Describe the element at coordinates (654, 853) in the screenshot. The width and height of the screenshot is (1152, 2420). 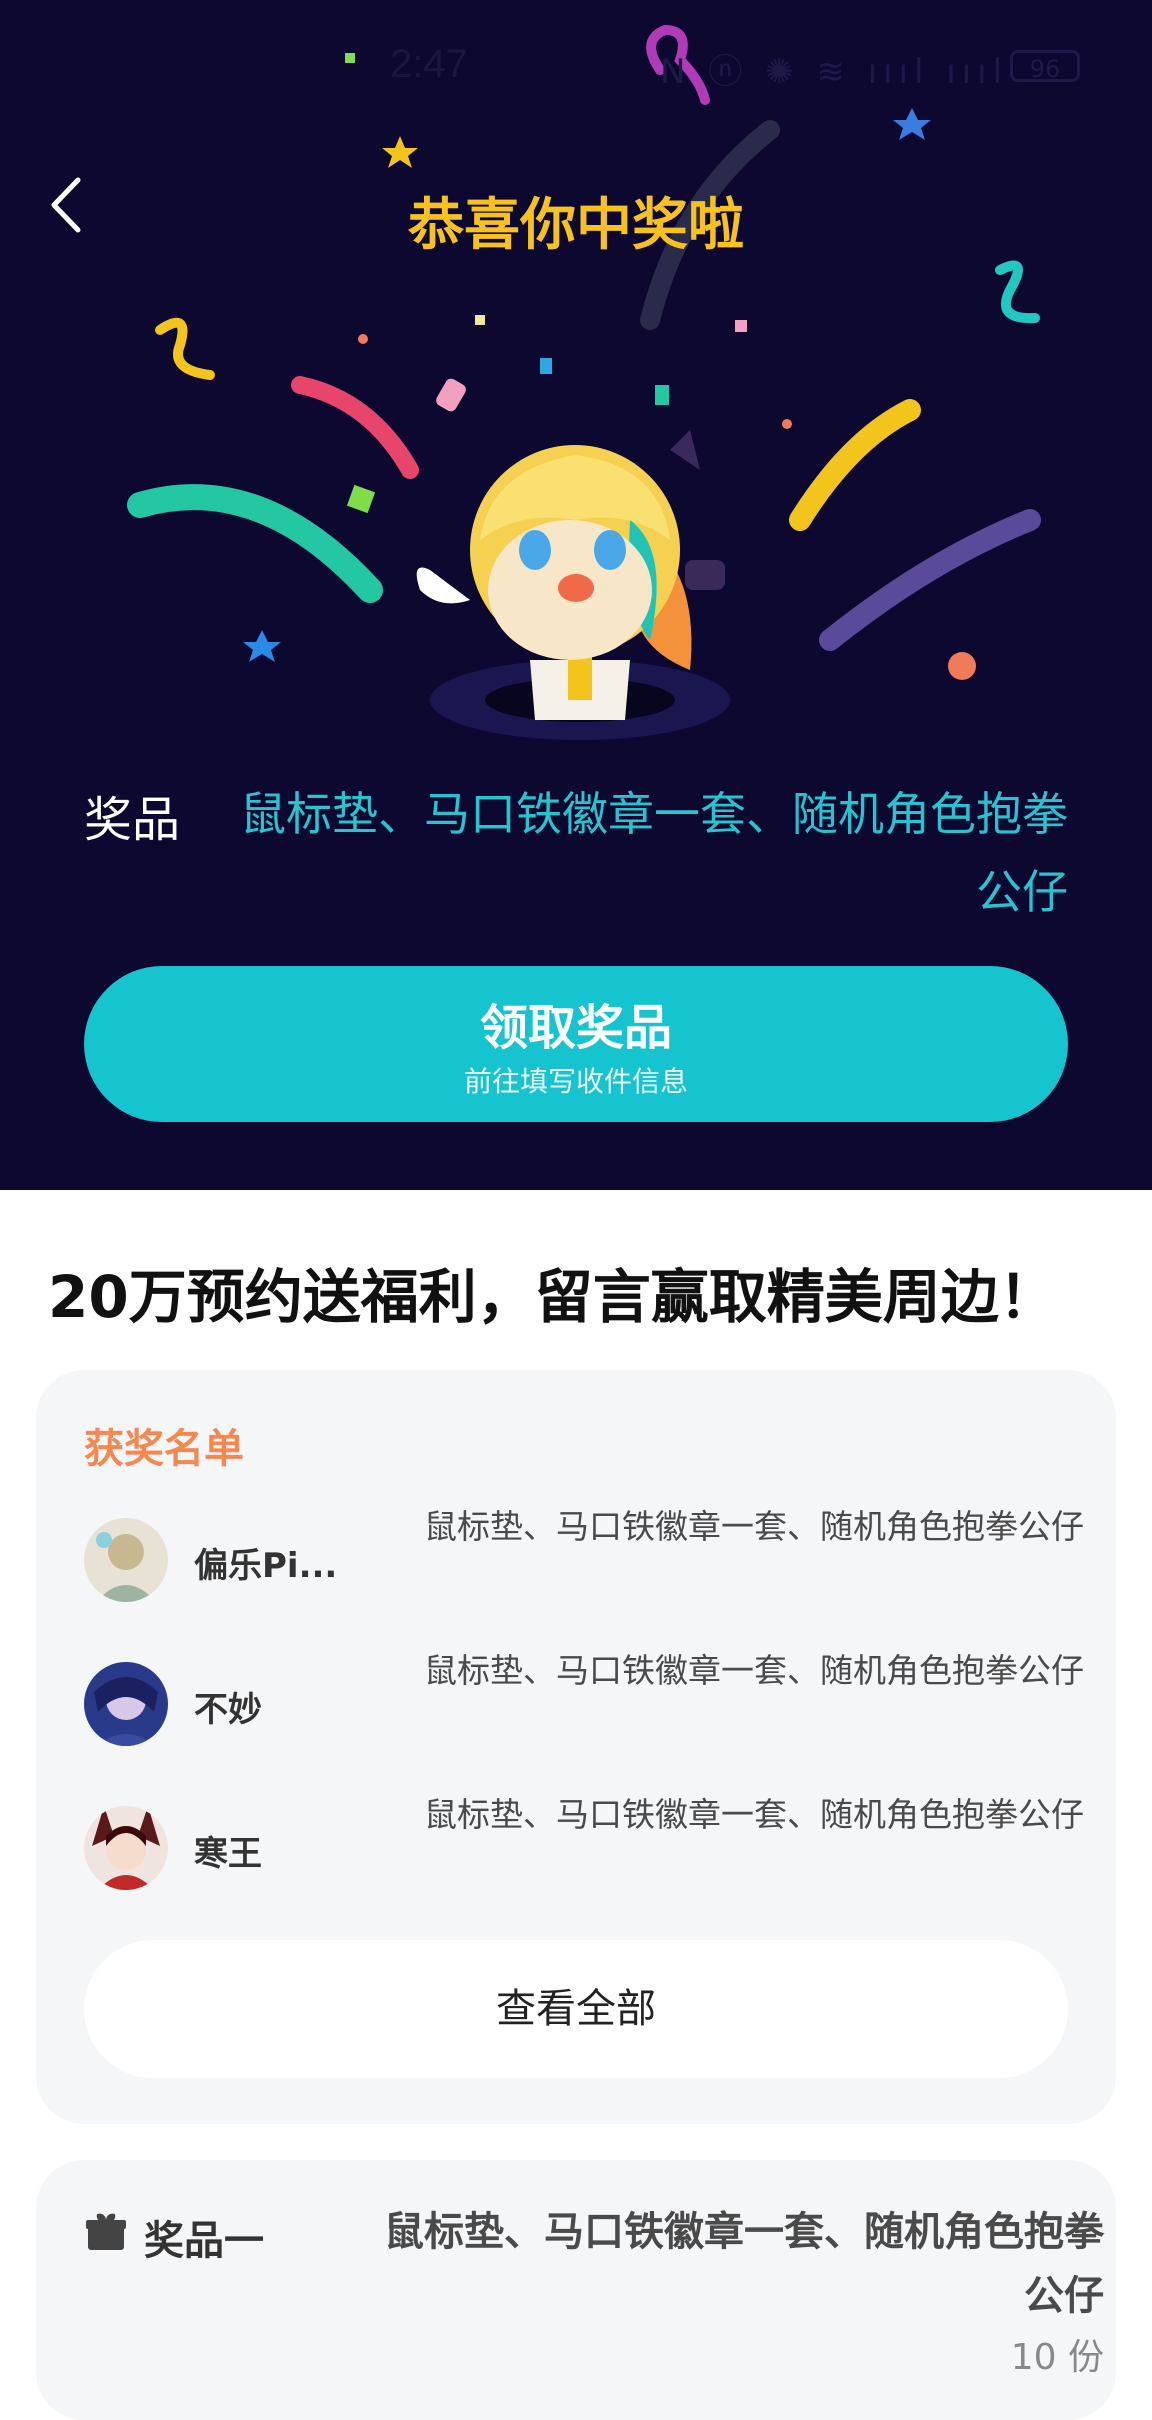
I see `prize-value: 鼠标垫、马口铁徽章一套、随机角色抱拳公仔` at that location.